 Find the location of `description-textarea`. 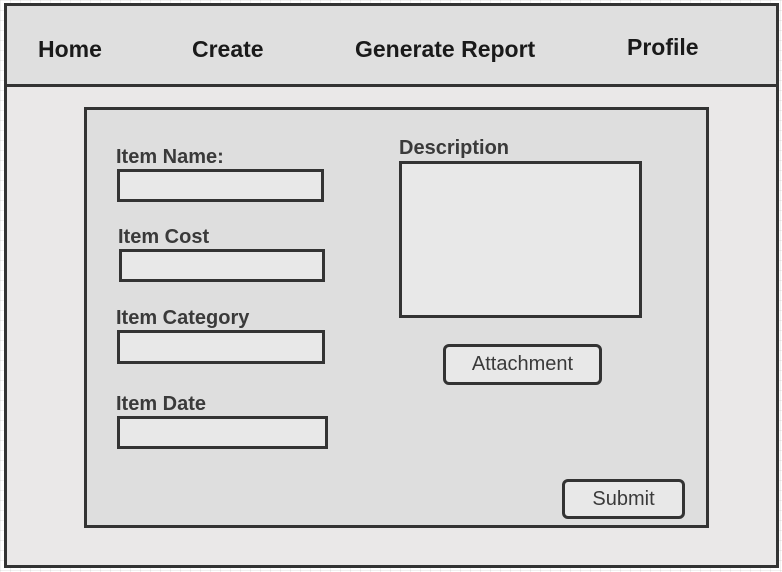

description-textarea is located at coordinates (520, 239).